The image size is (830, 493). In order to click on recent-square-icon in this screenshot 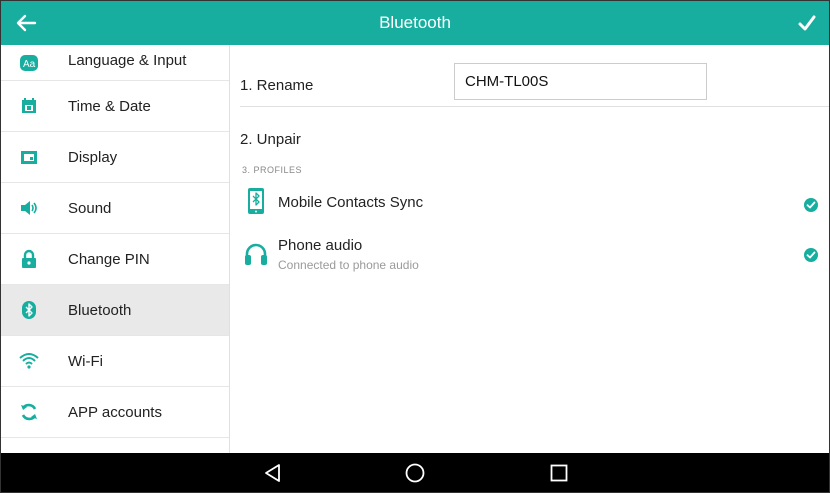, I will do `click(559, 473)`.